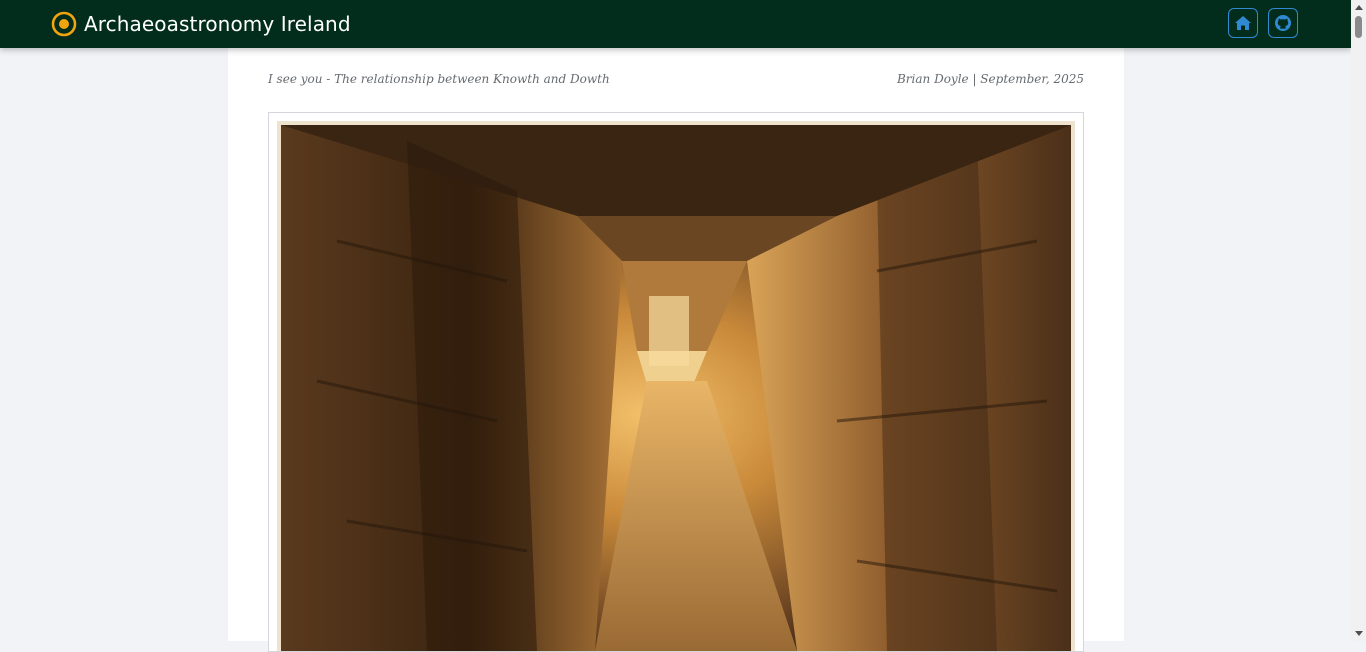 The width and height of the screenshot is (1366, 652). I want to click on github-icon, so click(1283, 23).